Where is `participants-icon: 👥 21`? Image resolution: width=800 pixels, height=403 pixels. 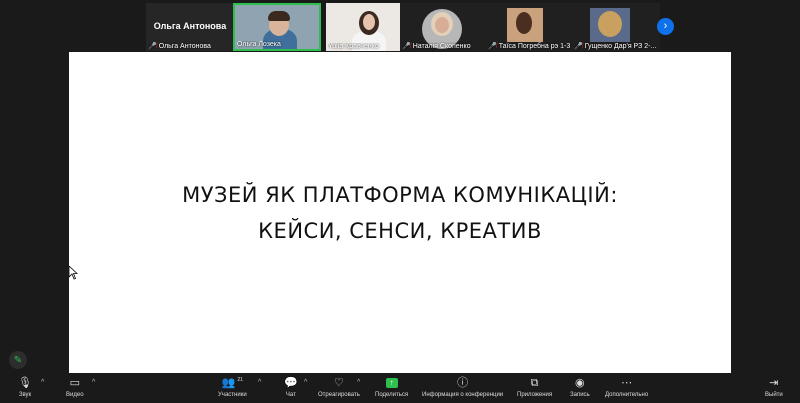
participants-icon: 👥 21 is located at coordinates (232, 383).